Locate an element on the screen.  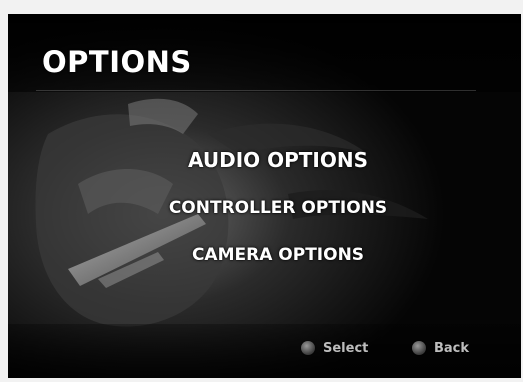
menu-item-controller-options: CONTROLLER OPTIONS is located at coordinates (264, 208).